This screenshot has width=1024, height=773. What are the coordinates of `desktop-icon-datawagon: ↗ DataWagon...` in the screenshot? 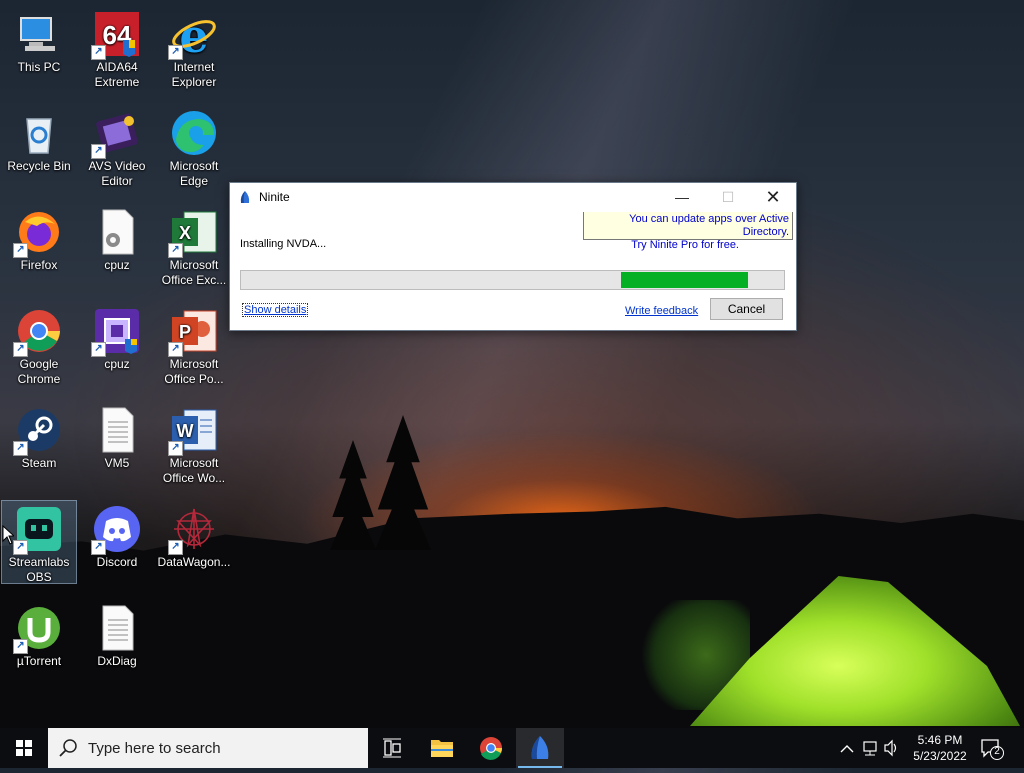 It's located at (194, 535).